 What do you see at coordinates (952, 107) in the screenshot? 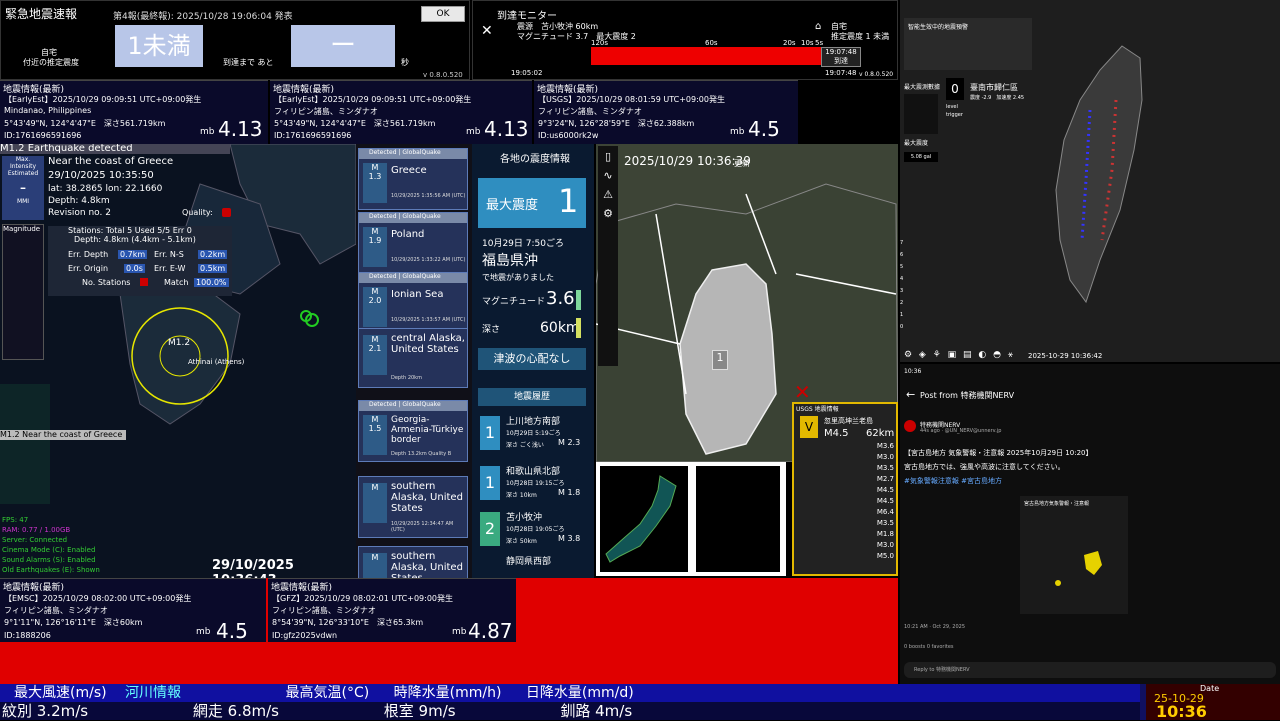
I see `tw-level: level` at bounding box center [952, 107].